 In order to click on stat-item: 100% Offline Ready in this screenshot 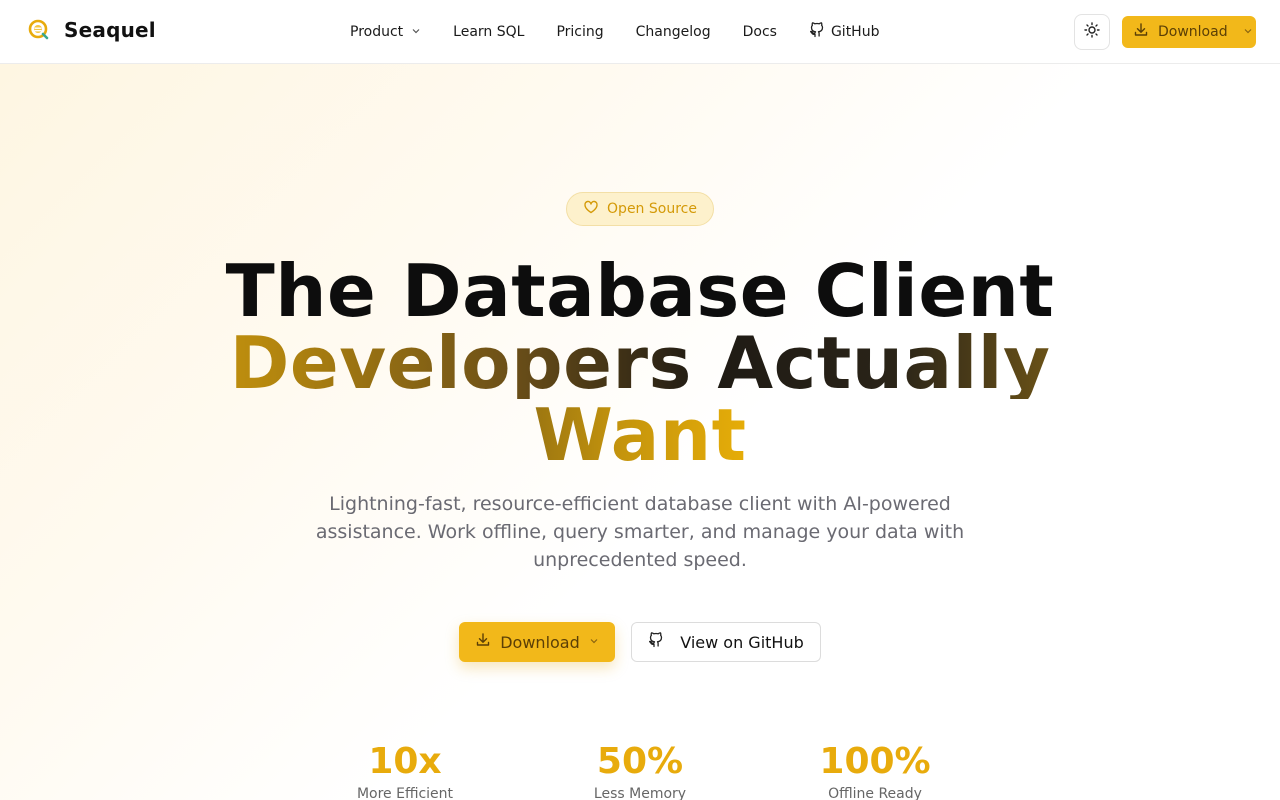, I will do `click(875, 770)`.